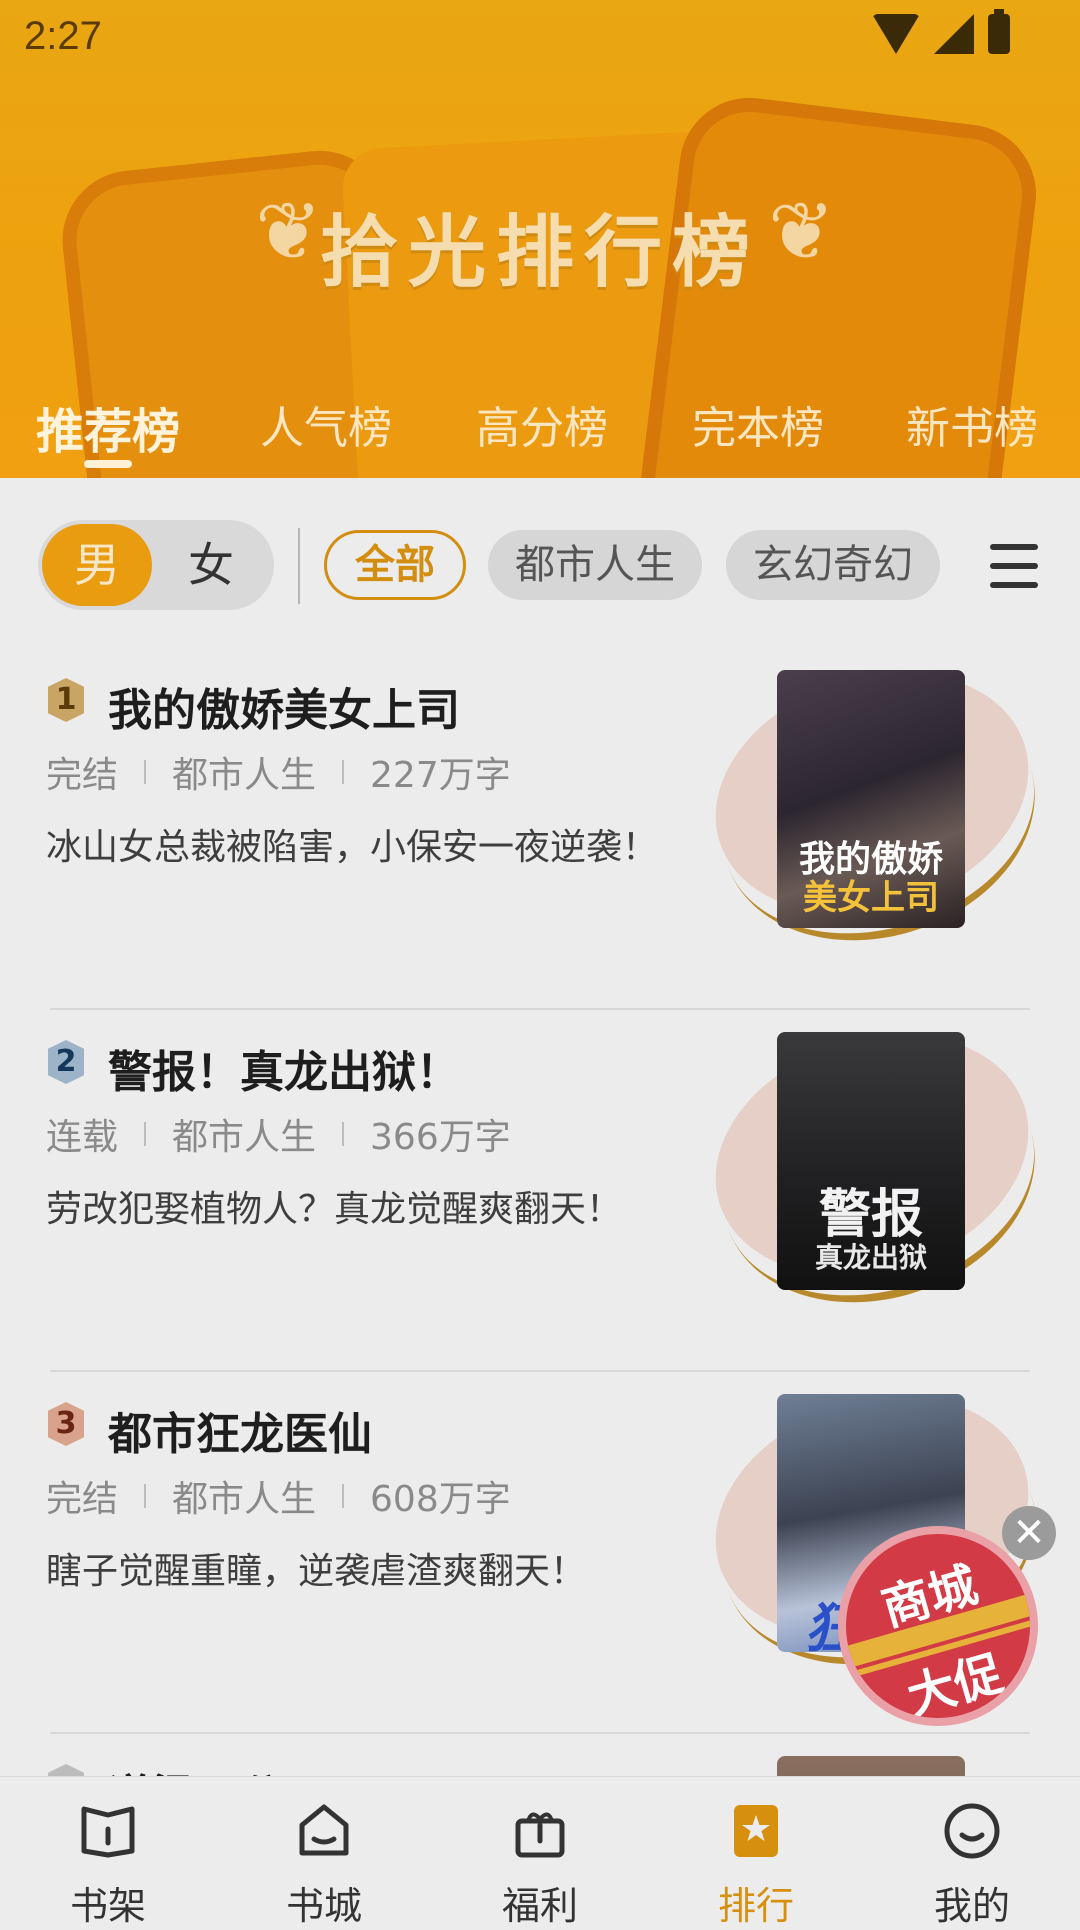 The height and width of the screenshot is (1930, 1080). I want to click on rank-badge: 2, so click(66, 1062).